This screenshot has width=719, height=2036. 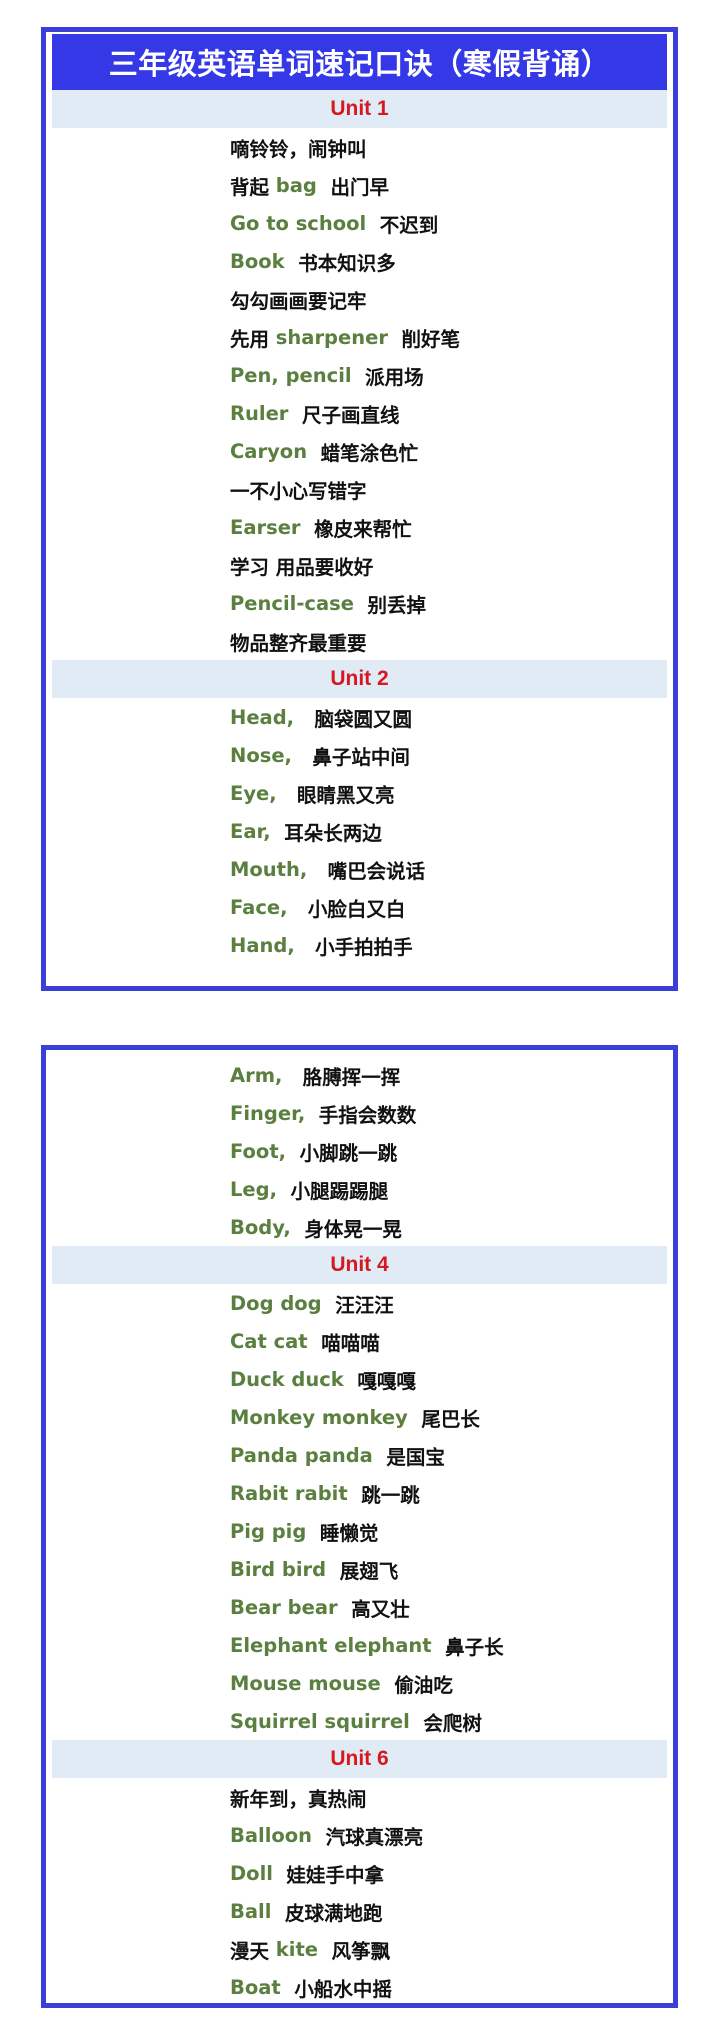 What do you see at coordinates (350, 757) in the screenshot?
I see `chinese-text: 鼻子站中间` at bounding box center [350, 757].